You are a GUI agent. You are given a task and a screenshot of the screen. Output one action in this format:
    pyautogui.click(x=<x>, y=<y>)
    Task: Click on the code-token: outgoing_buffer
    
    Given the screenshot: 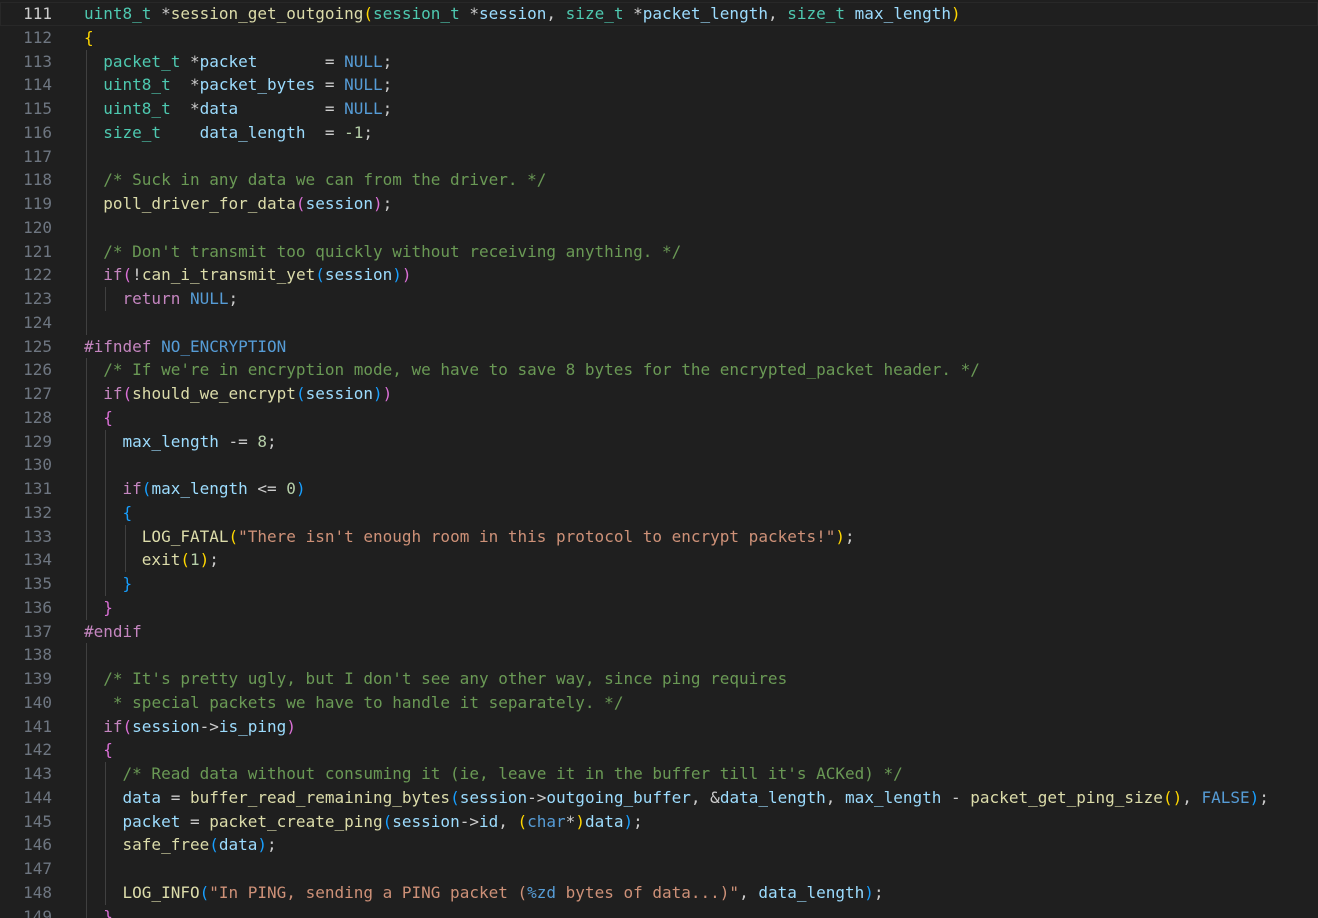 What is the action you would take?
    pyautogui.click(x=618, y=797)
    